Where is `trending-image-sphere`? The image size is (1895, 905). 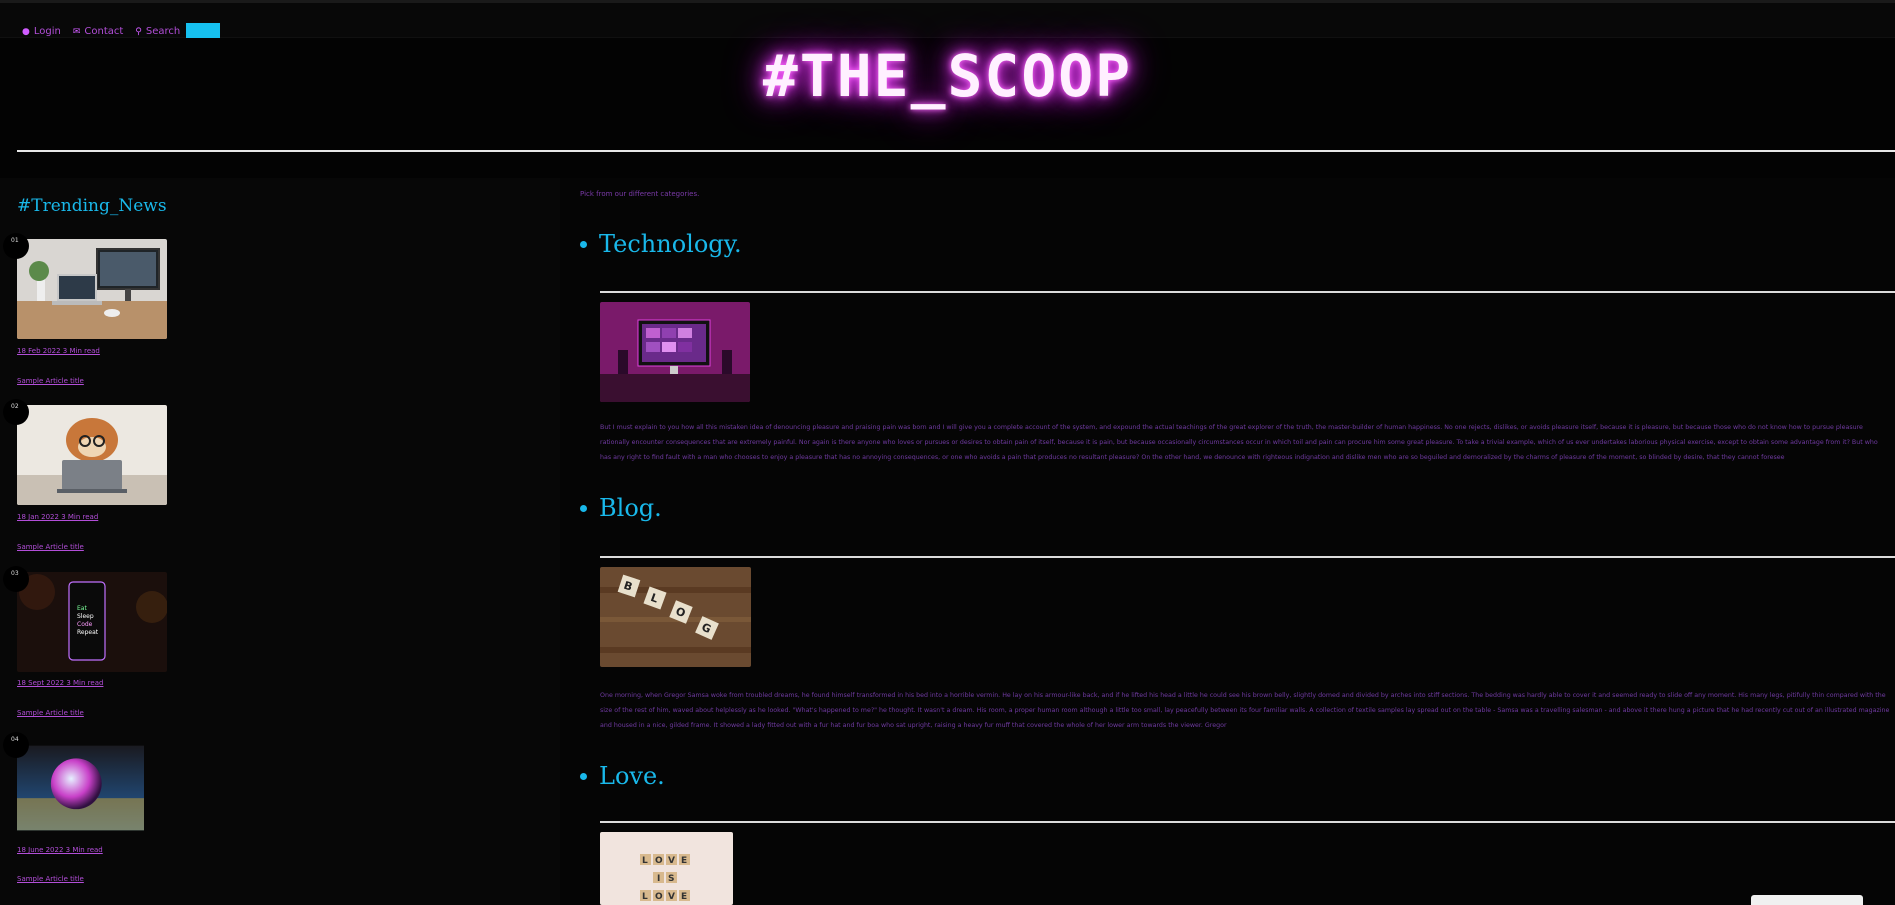
trending-image-sphere is located at coordinates (80, 788).